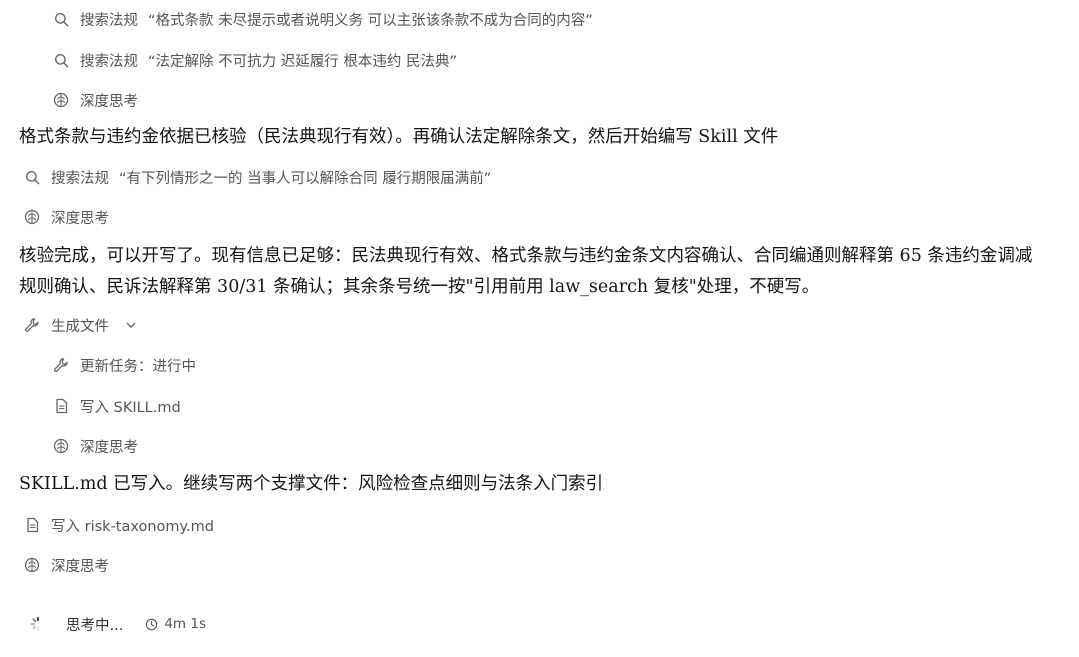  I want to click on think-step-2: 深度思考, so click(71, 217).